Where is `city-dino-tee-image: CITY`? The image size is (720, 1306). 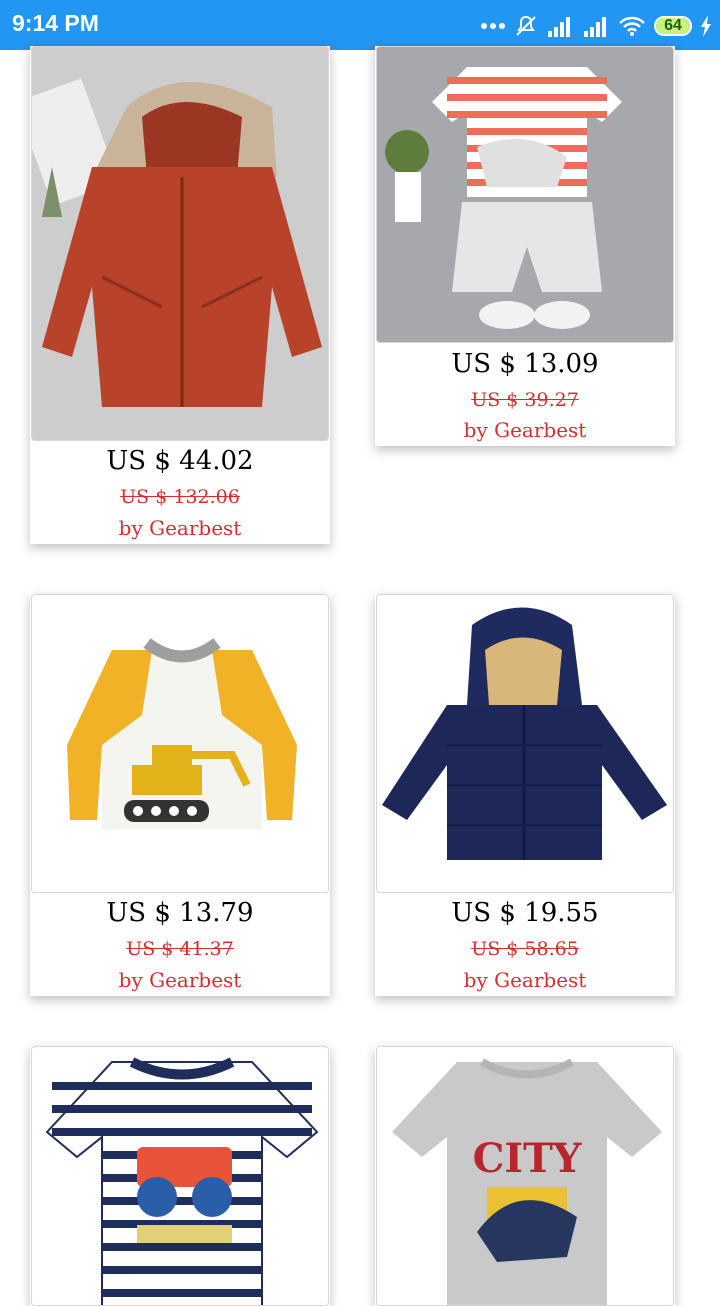 city-dino-tee-image: CITY is located at coordinates (525, 1176).